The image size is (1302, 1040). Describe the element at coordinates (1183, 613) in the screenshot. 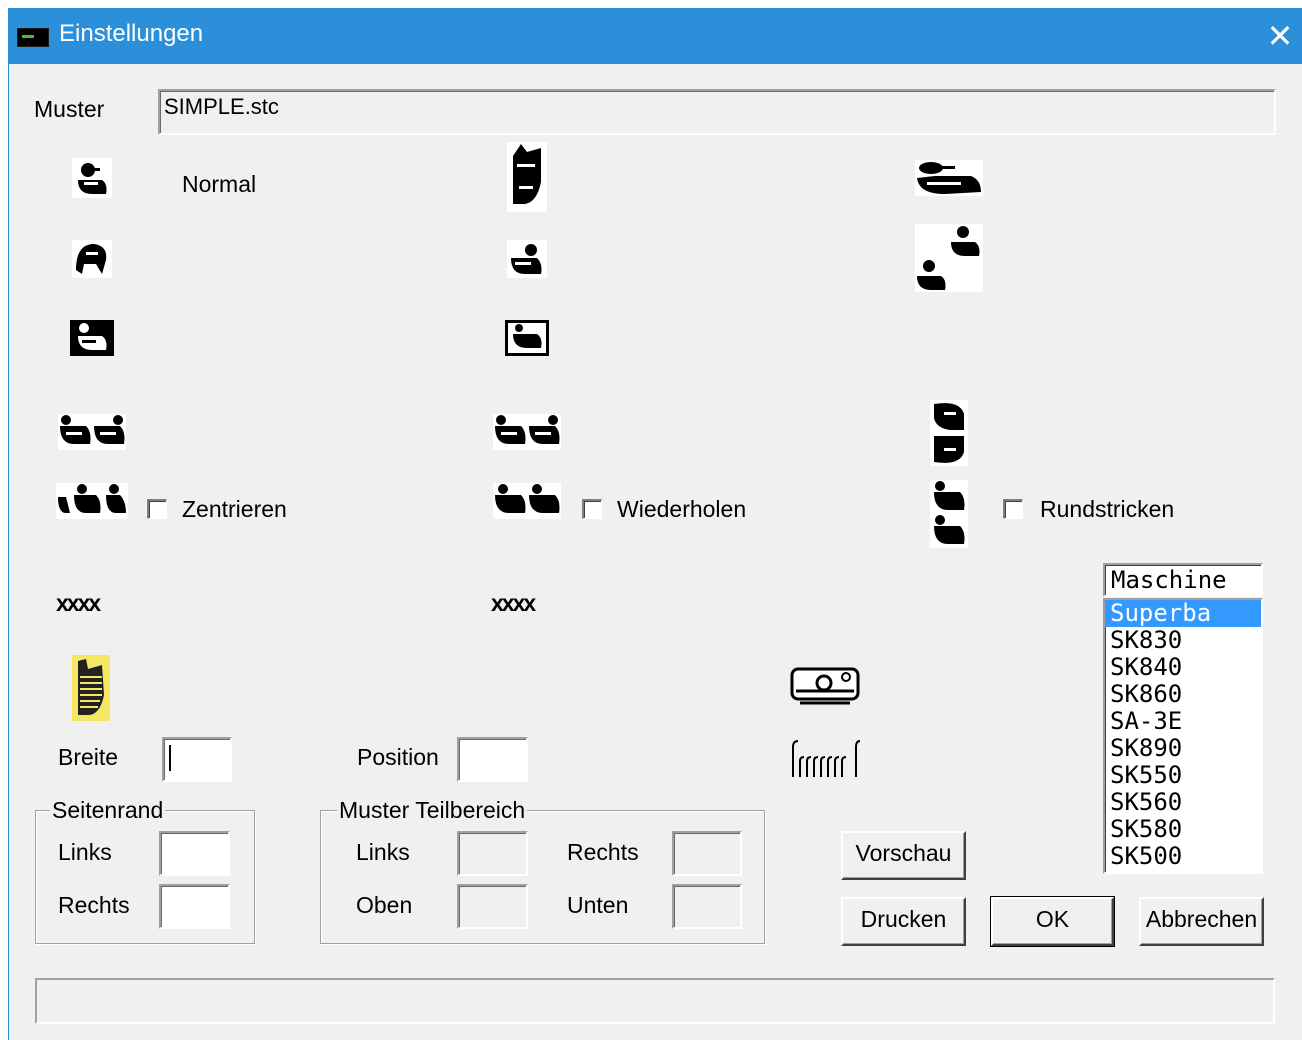

I see `maschine-option: Superba` at that location.